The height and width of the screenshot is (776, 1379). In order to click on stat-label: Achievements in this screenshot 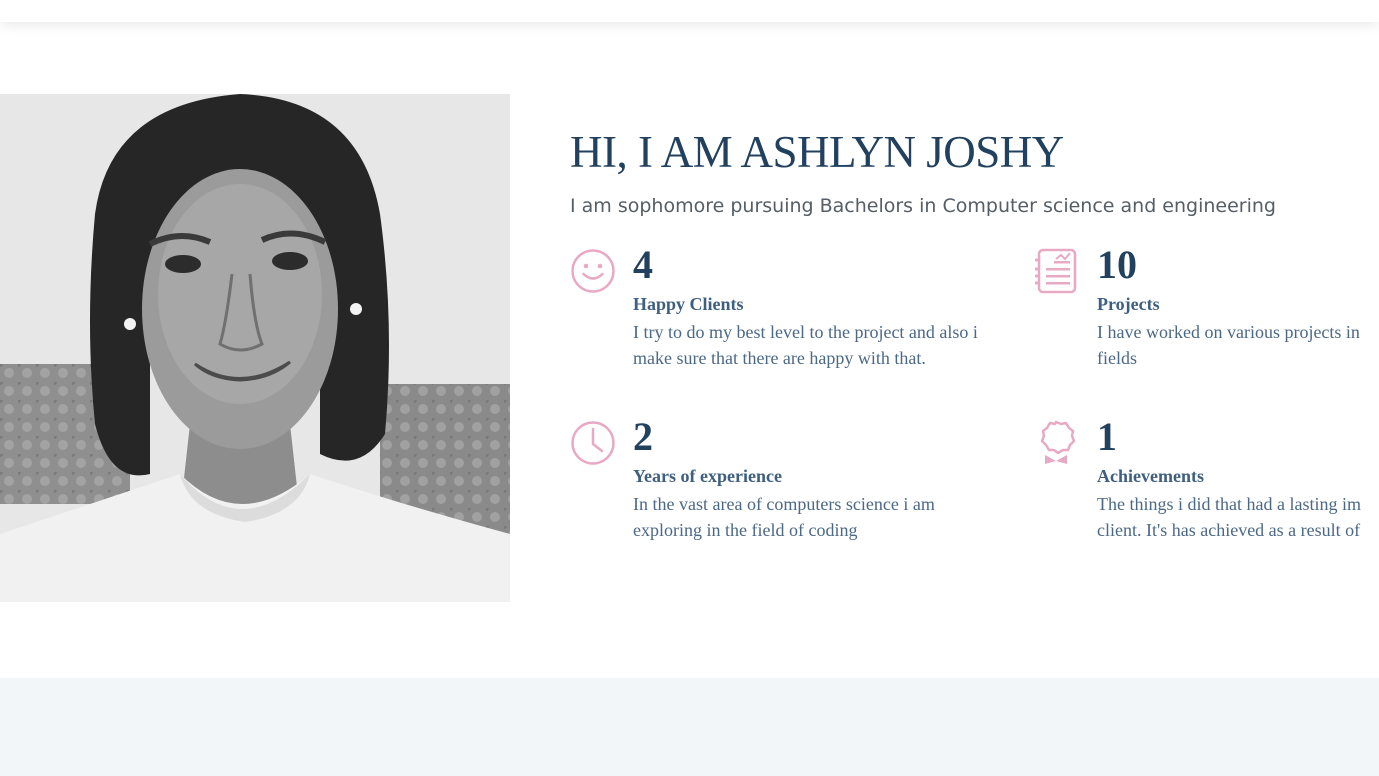, I will do `click(1150, 476)`.